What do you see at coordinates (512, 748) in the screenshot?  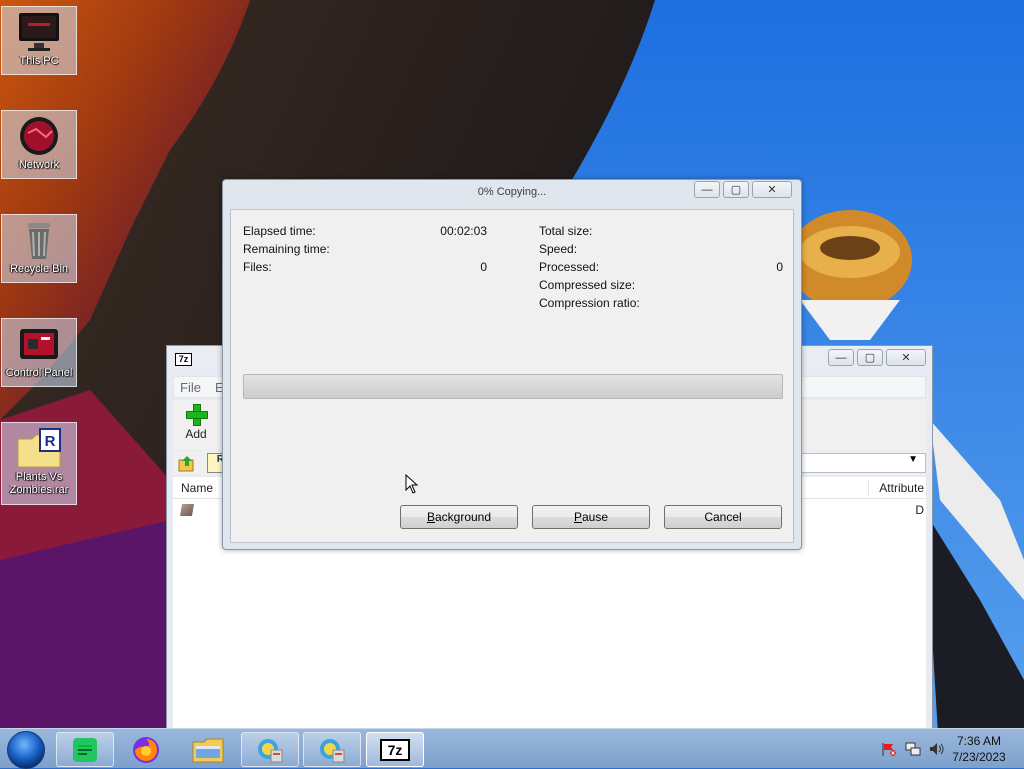 I see `taskbar: 7z 7:36 AM 7/23/2023` at bounding box center [512, 748].